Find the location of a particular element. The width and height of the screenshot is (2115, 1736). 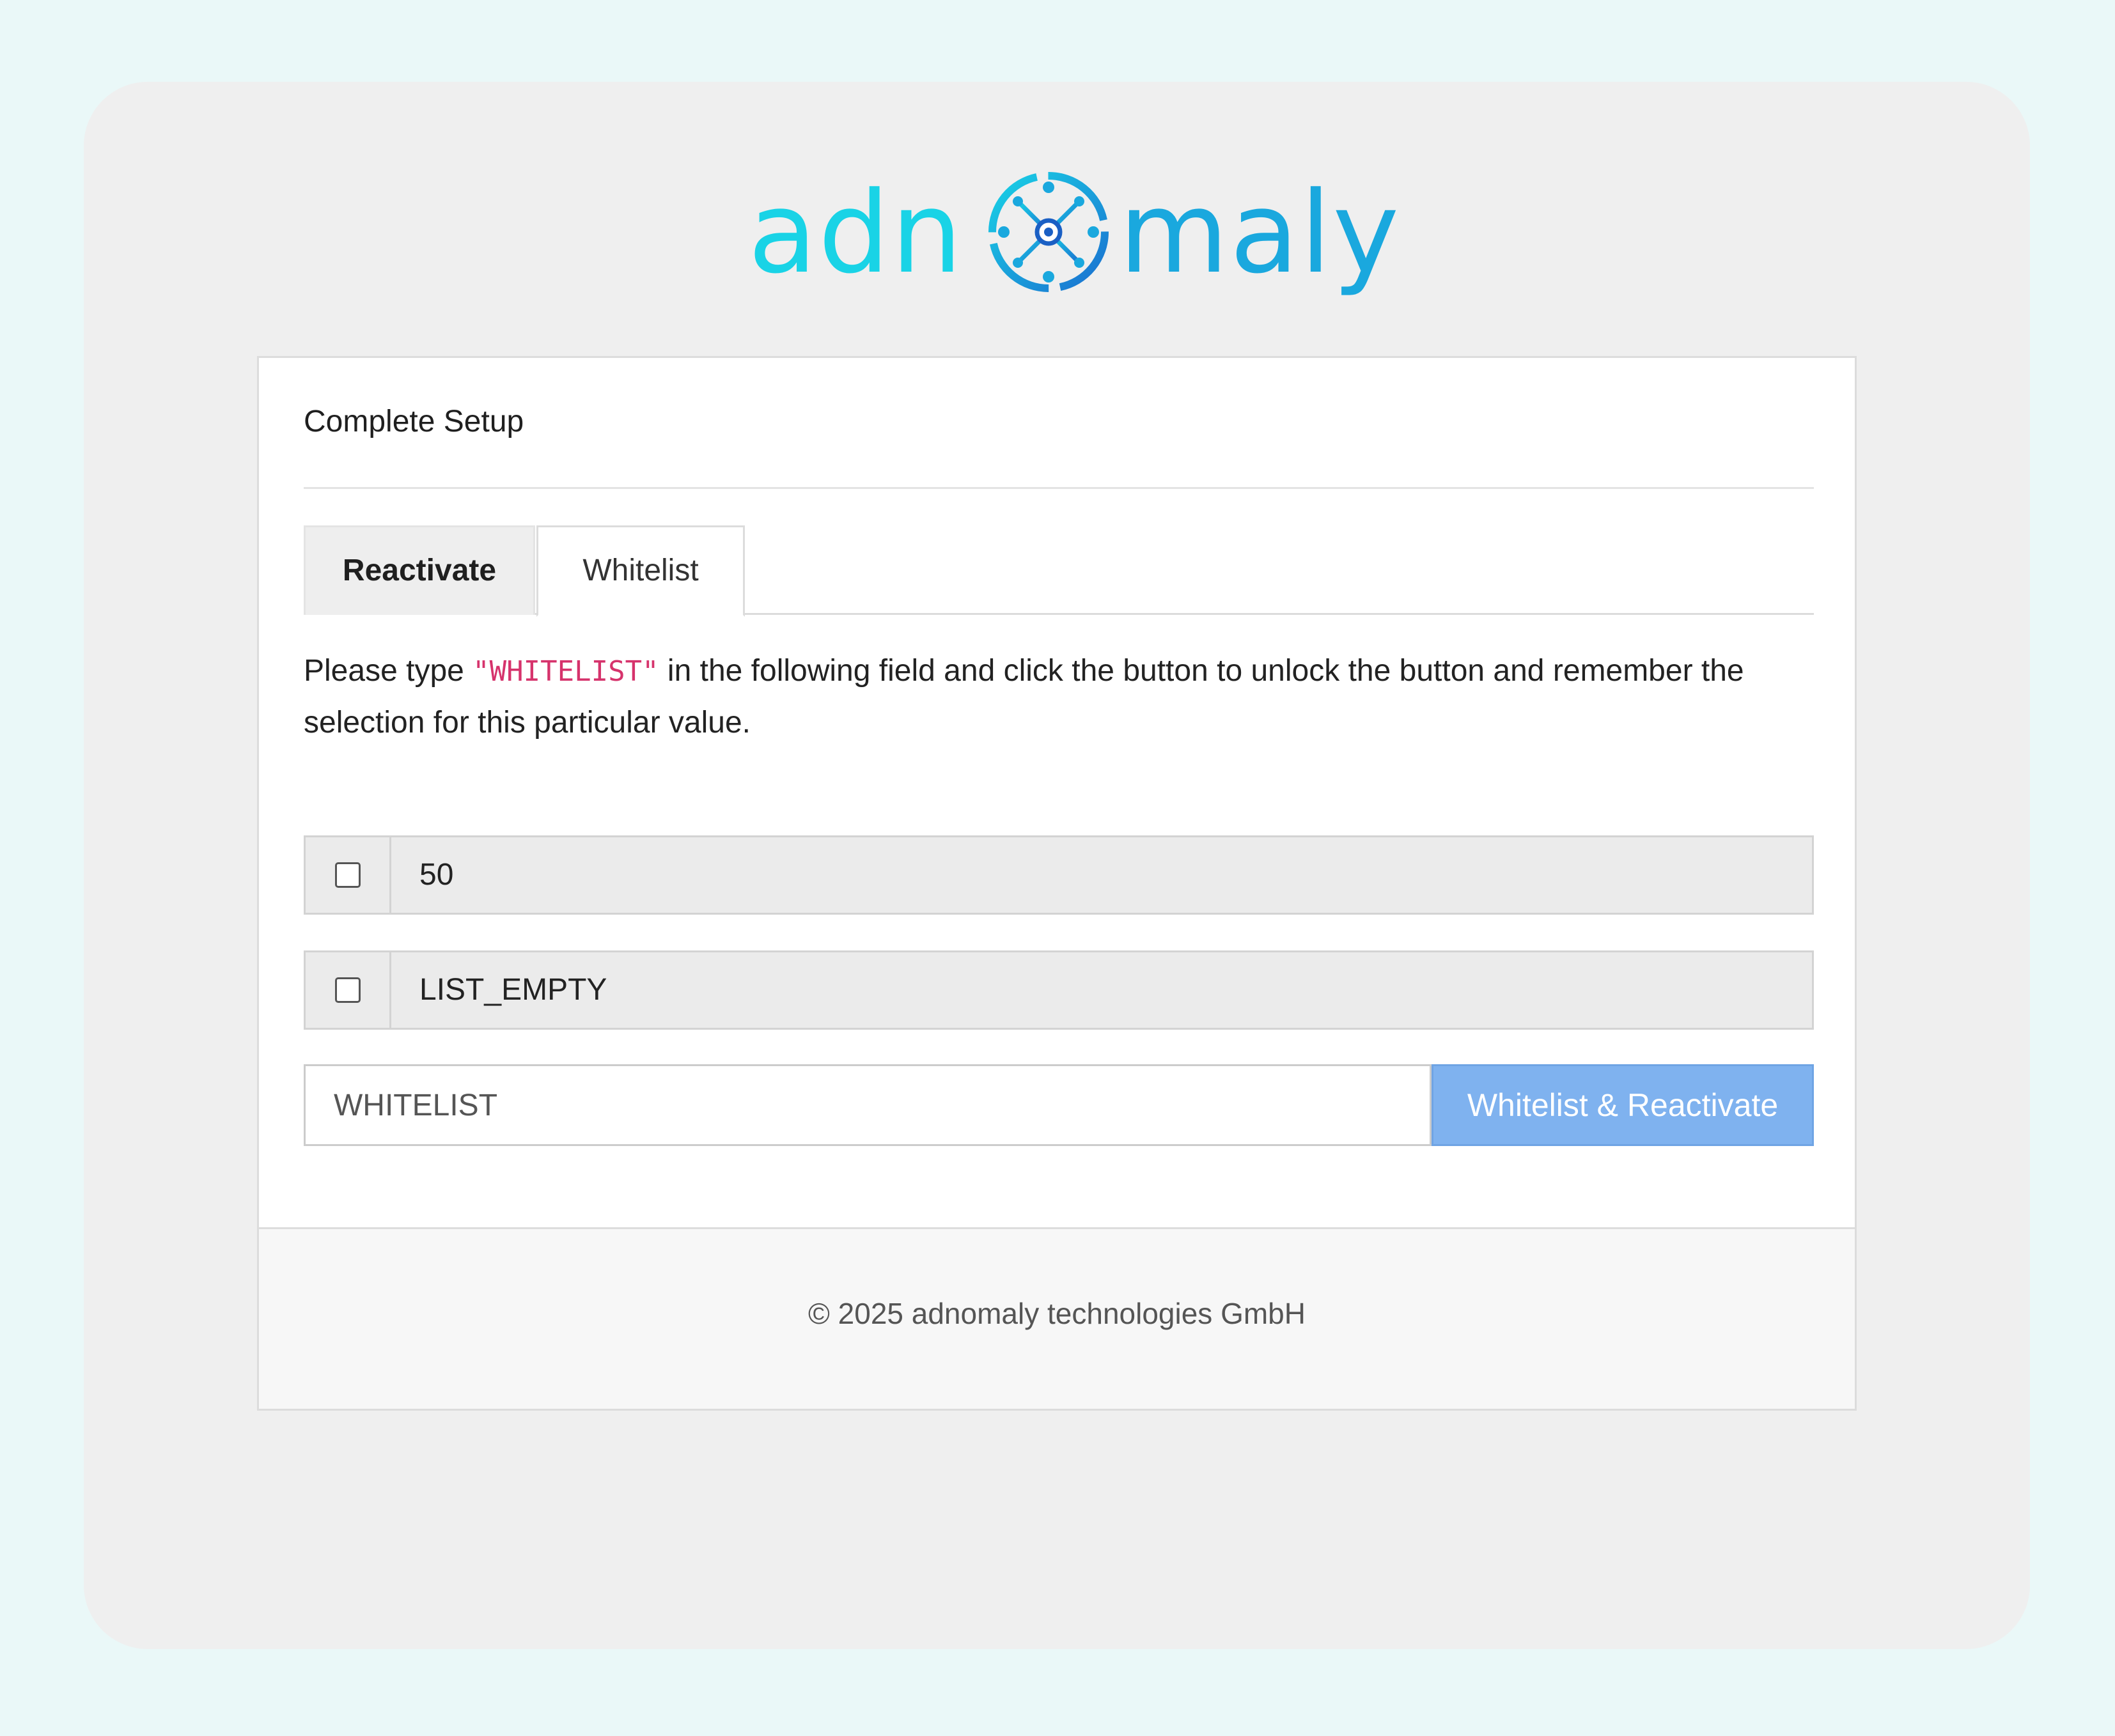

whitelist-reactivate-button: Whitelist & Reactivate is located at coordinates (1623, 1105).